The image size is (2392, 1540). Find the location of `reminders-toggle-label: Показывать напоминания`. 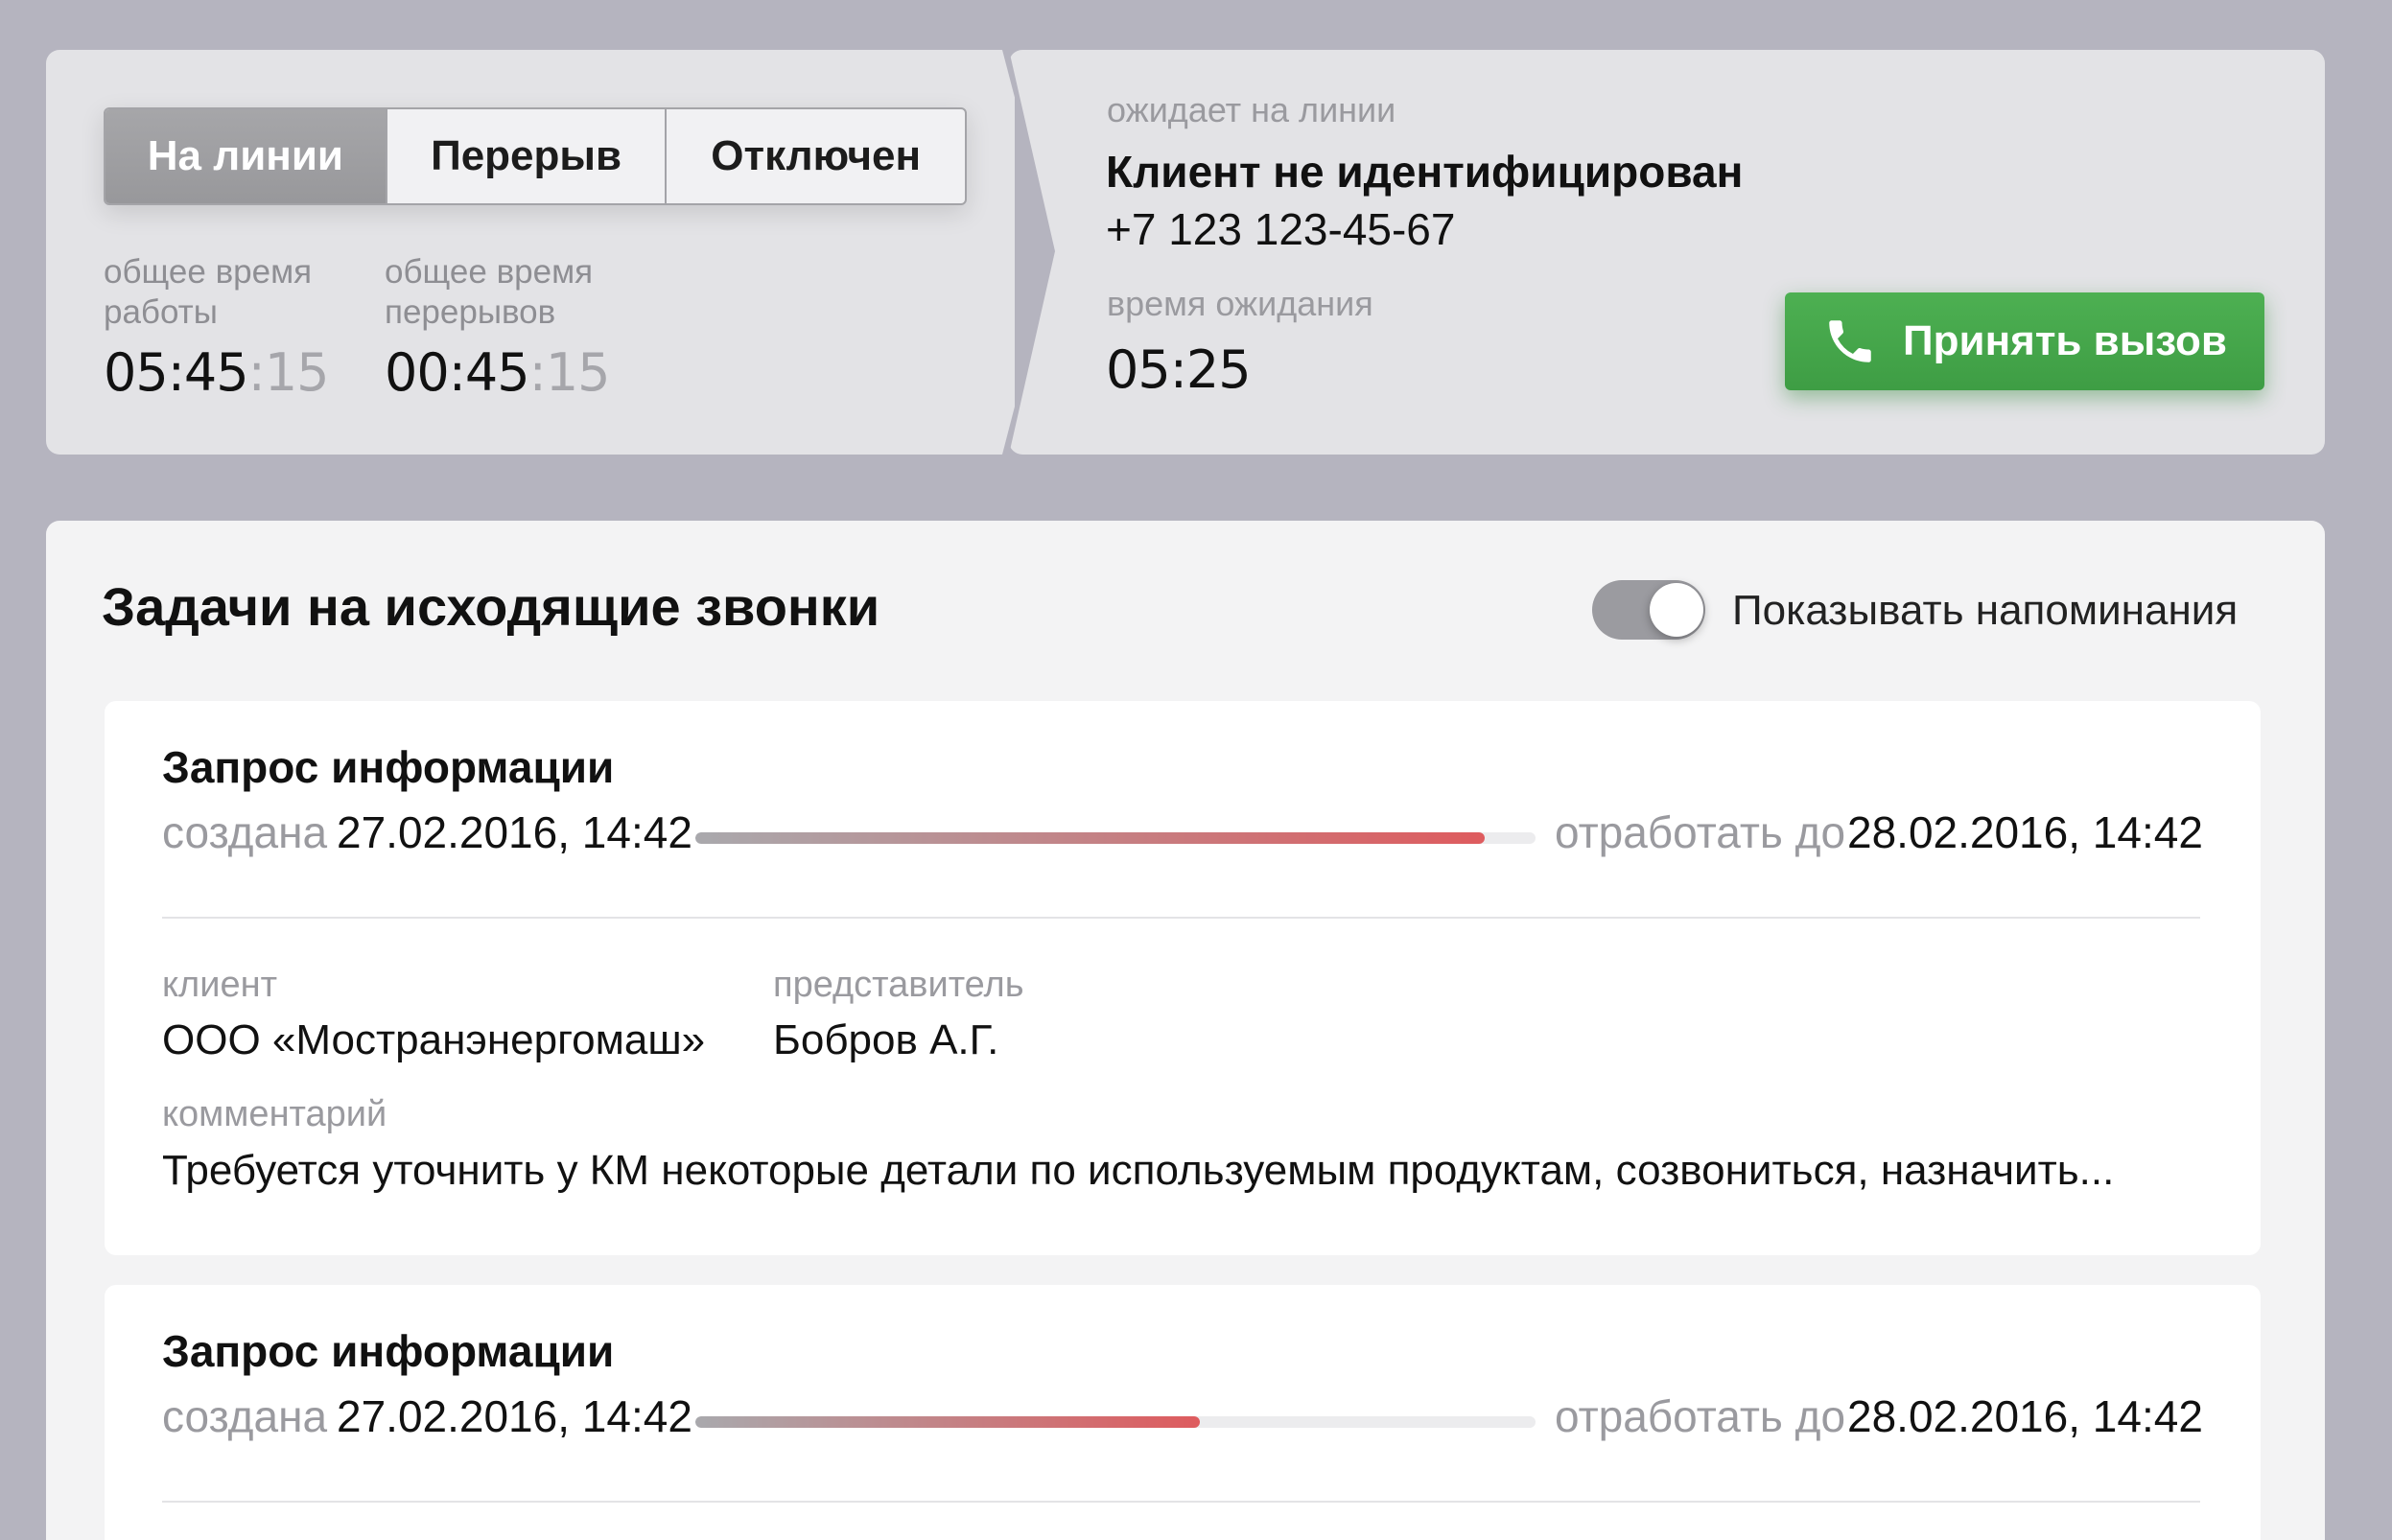

reminders-toggle-label: Показывать напоминания is located at coordinates (1985, 610).